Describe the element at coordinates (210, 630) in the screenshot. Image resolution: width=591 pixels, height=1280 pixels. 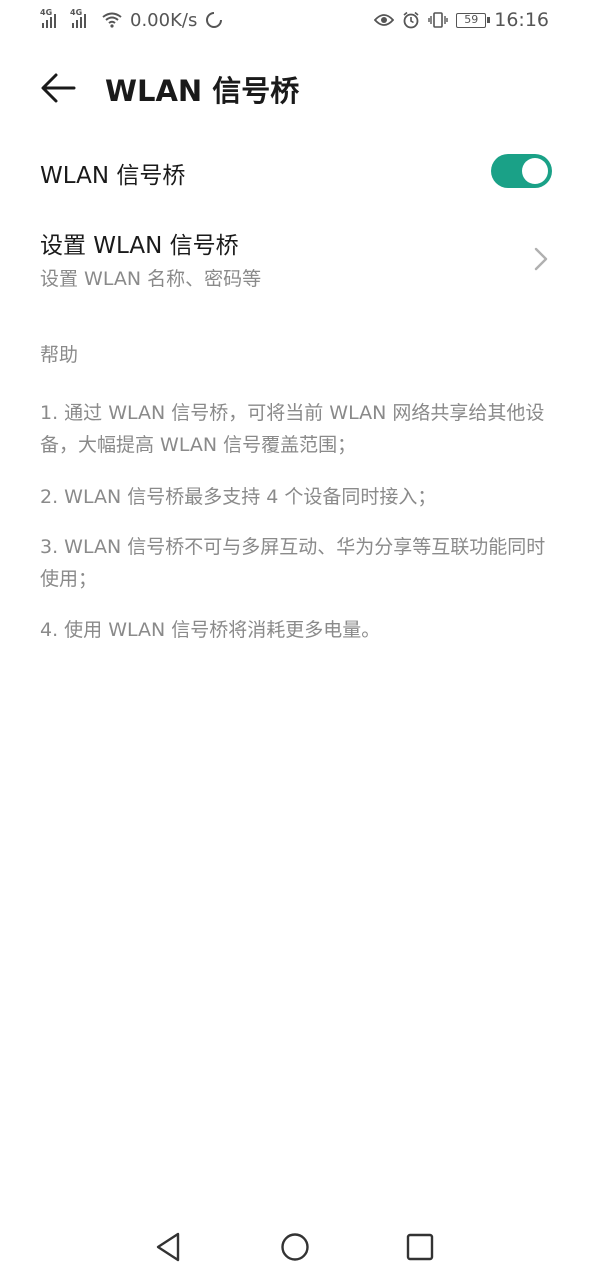
I see `help-item: 4. 使用 WLAN 信号桥将消耗更多电量。` at that location.